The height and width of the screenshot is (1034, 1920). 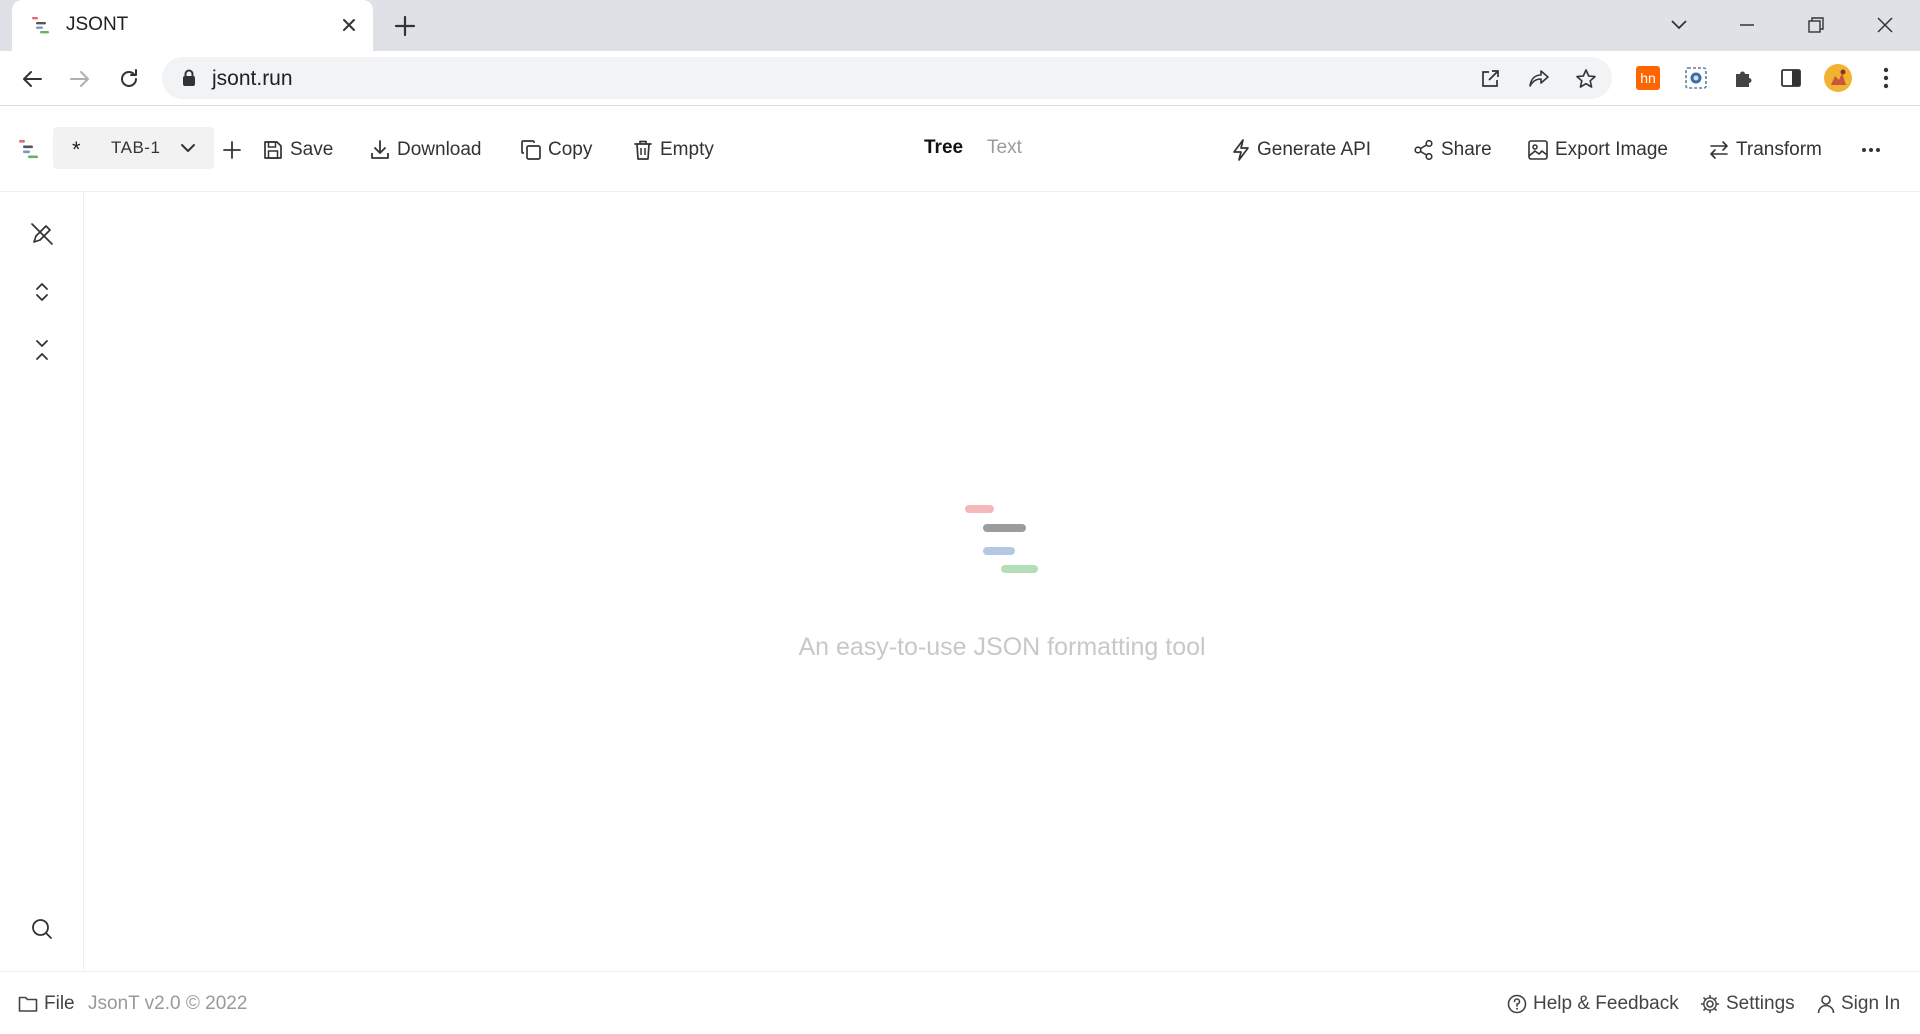 What do you see at coordinates (1885, 25) in the screenshot?
I see `close-window-icon` at bounding box center [1885, 25].